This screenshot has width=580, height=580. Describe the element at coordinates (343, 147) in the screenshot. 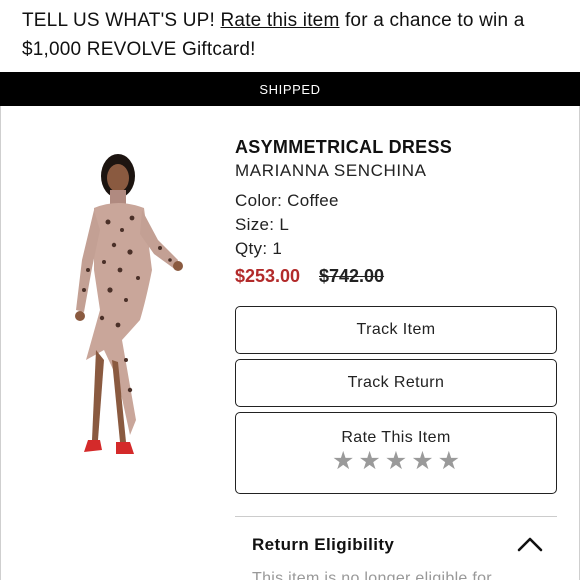

I see `product-title: ASYMMETRICAL DRESS` at that location.